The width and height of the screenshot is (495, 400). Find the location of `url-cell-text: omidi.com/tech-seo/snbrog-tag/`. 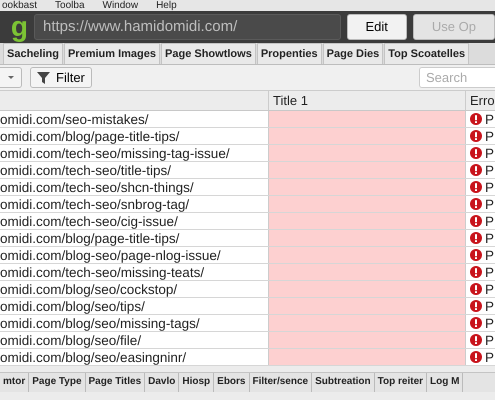

url-cell-text: omidi.com/tech-seo/snbrog-tag/ is located at coordinates (95, 204).